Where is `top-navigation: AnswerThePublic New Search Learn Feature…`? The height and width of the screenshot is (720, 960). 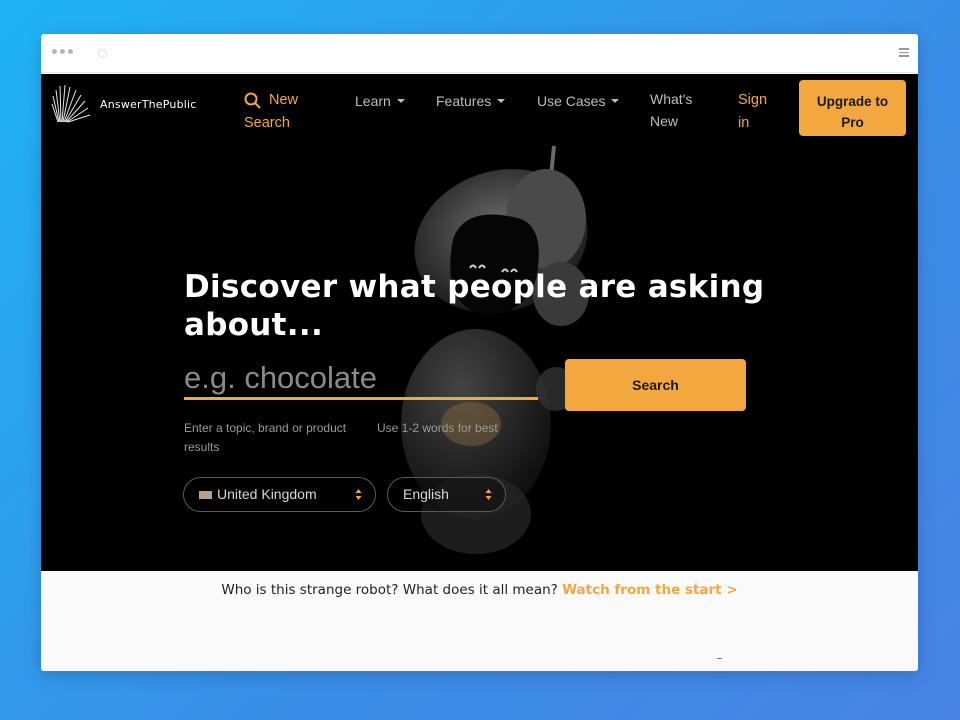 top-navigation: AnswerThePublic New Search Learn Feature… is located at coordinates (479, 108).